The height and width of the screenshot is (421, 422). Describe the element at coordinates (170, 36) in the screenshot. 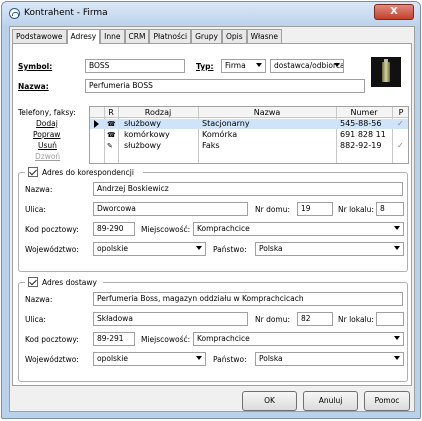

I see `tab-platnosci: Płatności` at that location.